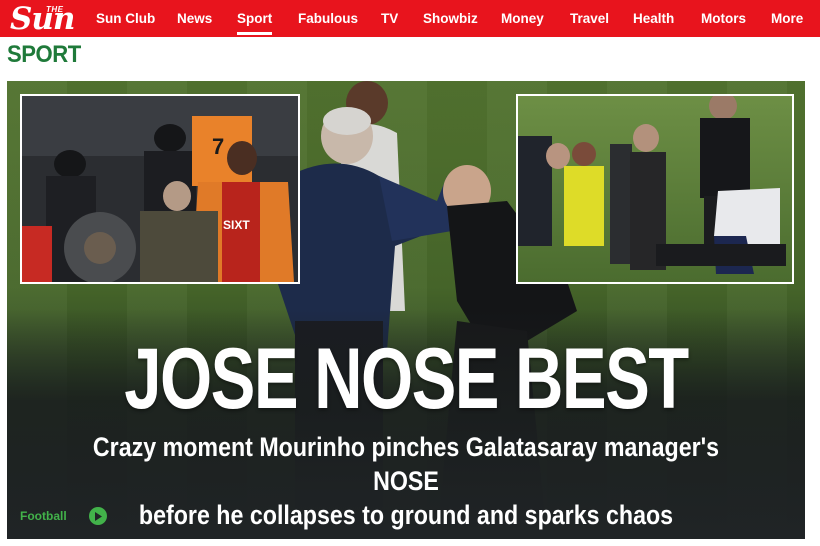  I want to click on shirt-number: 7, so click(218, 146).